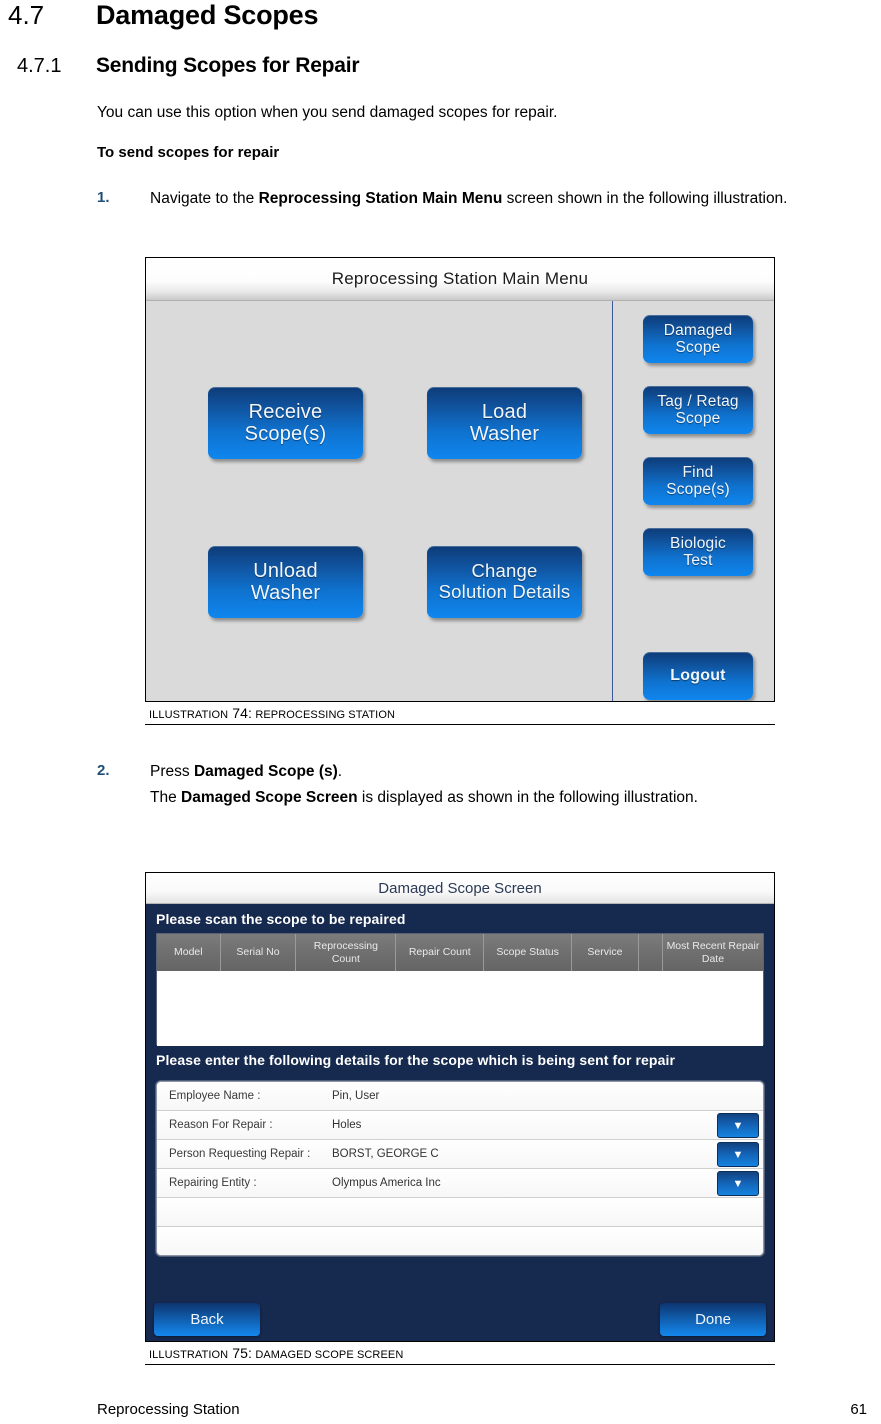 The image size is (881, 1424). What do you see at coordinates (250, 713) in the screenshot?
I see `caption-74-sep: :` at bounding box center [250, 713].